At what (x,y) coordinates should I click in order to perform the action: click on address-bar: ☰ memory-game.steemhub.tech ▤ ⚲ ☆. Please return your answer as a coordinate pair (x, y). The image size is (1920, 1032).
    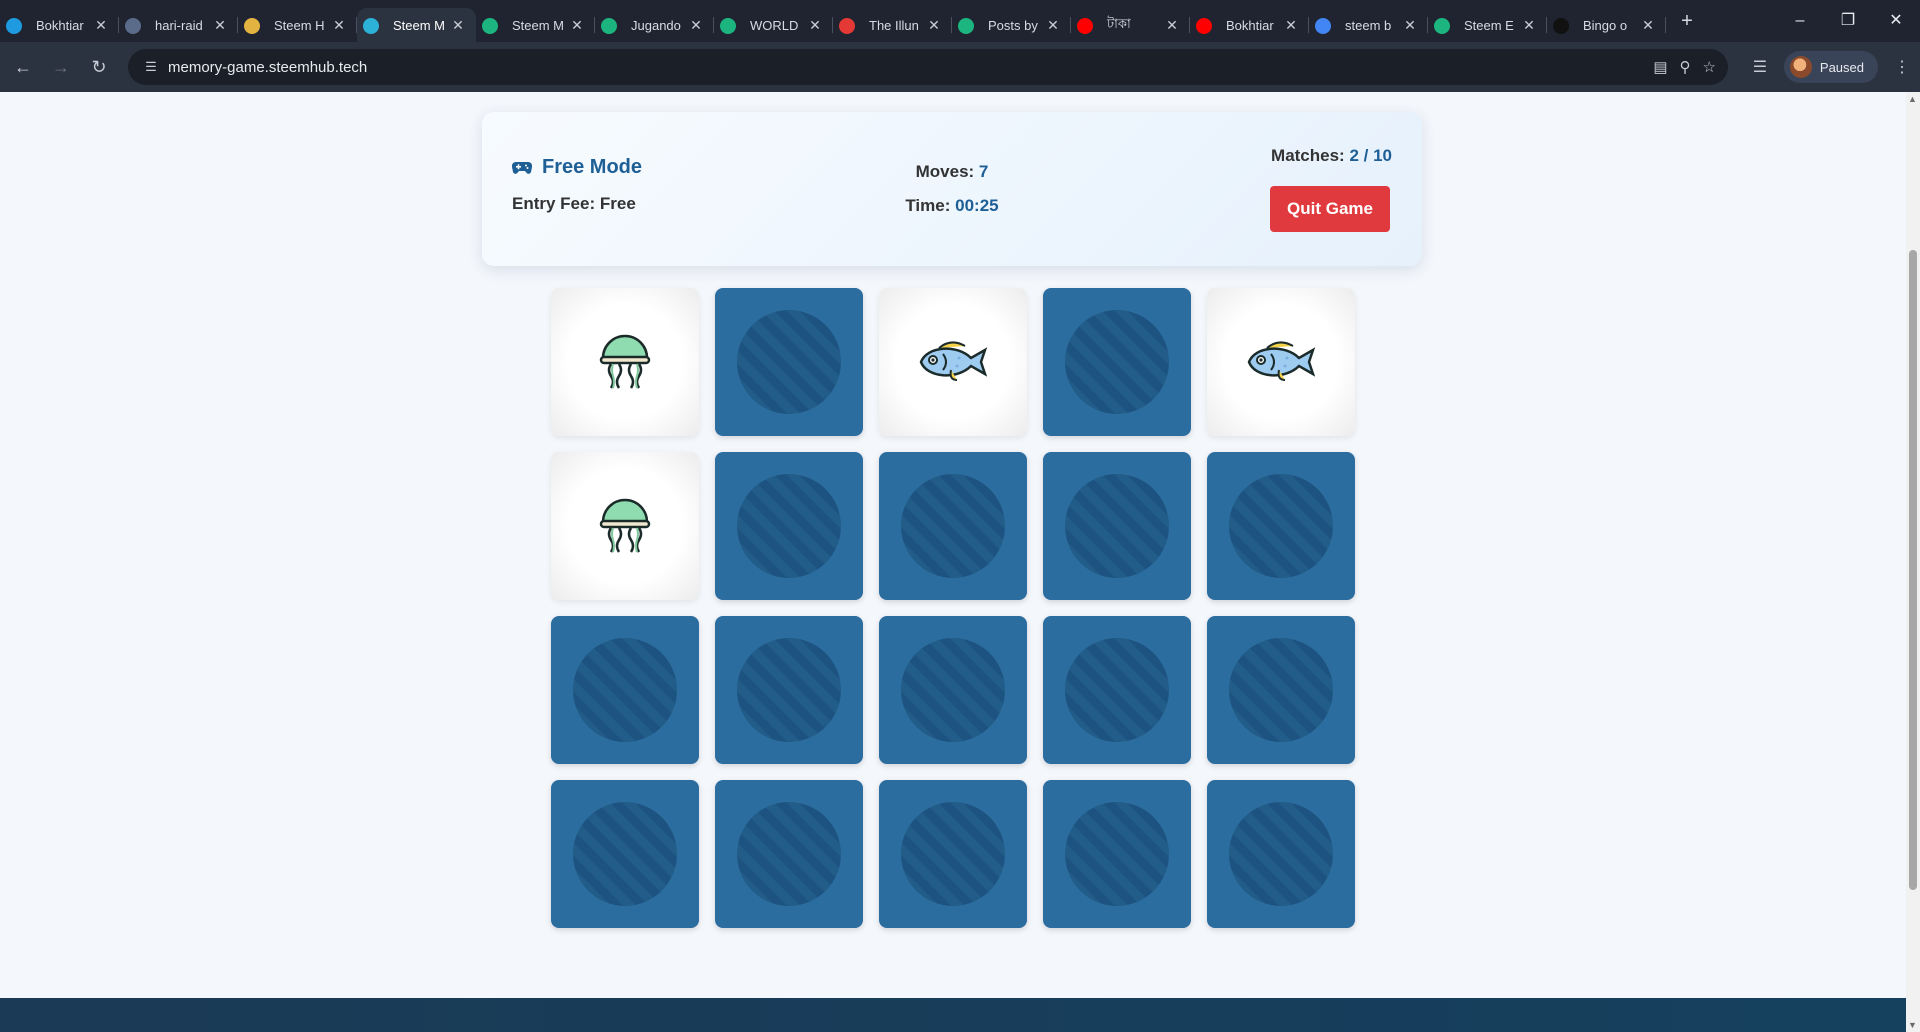
    Looking at the image, I should click on (928, 67).